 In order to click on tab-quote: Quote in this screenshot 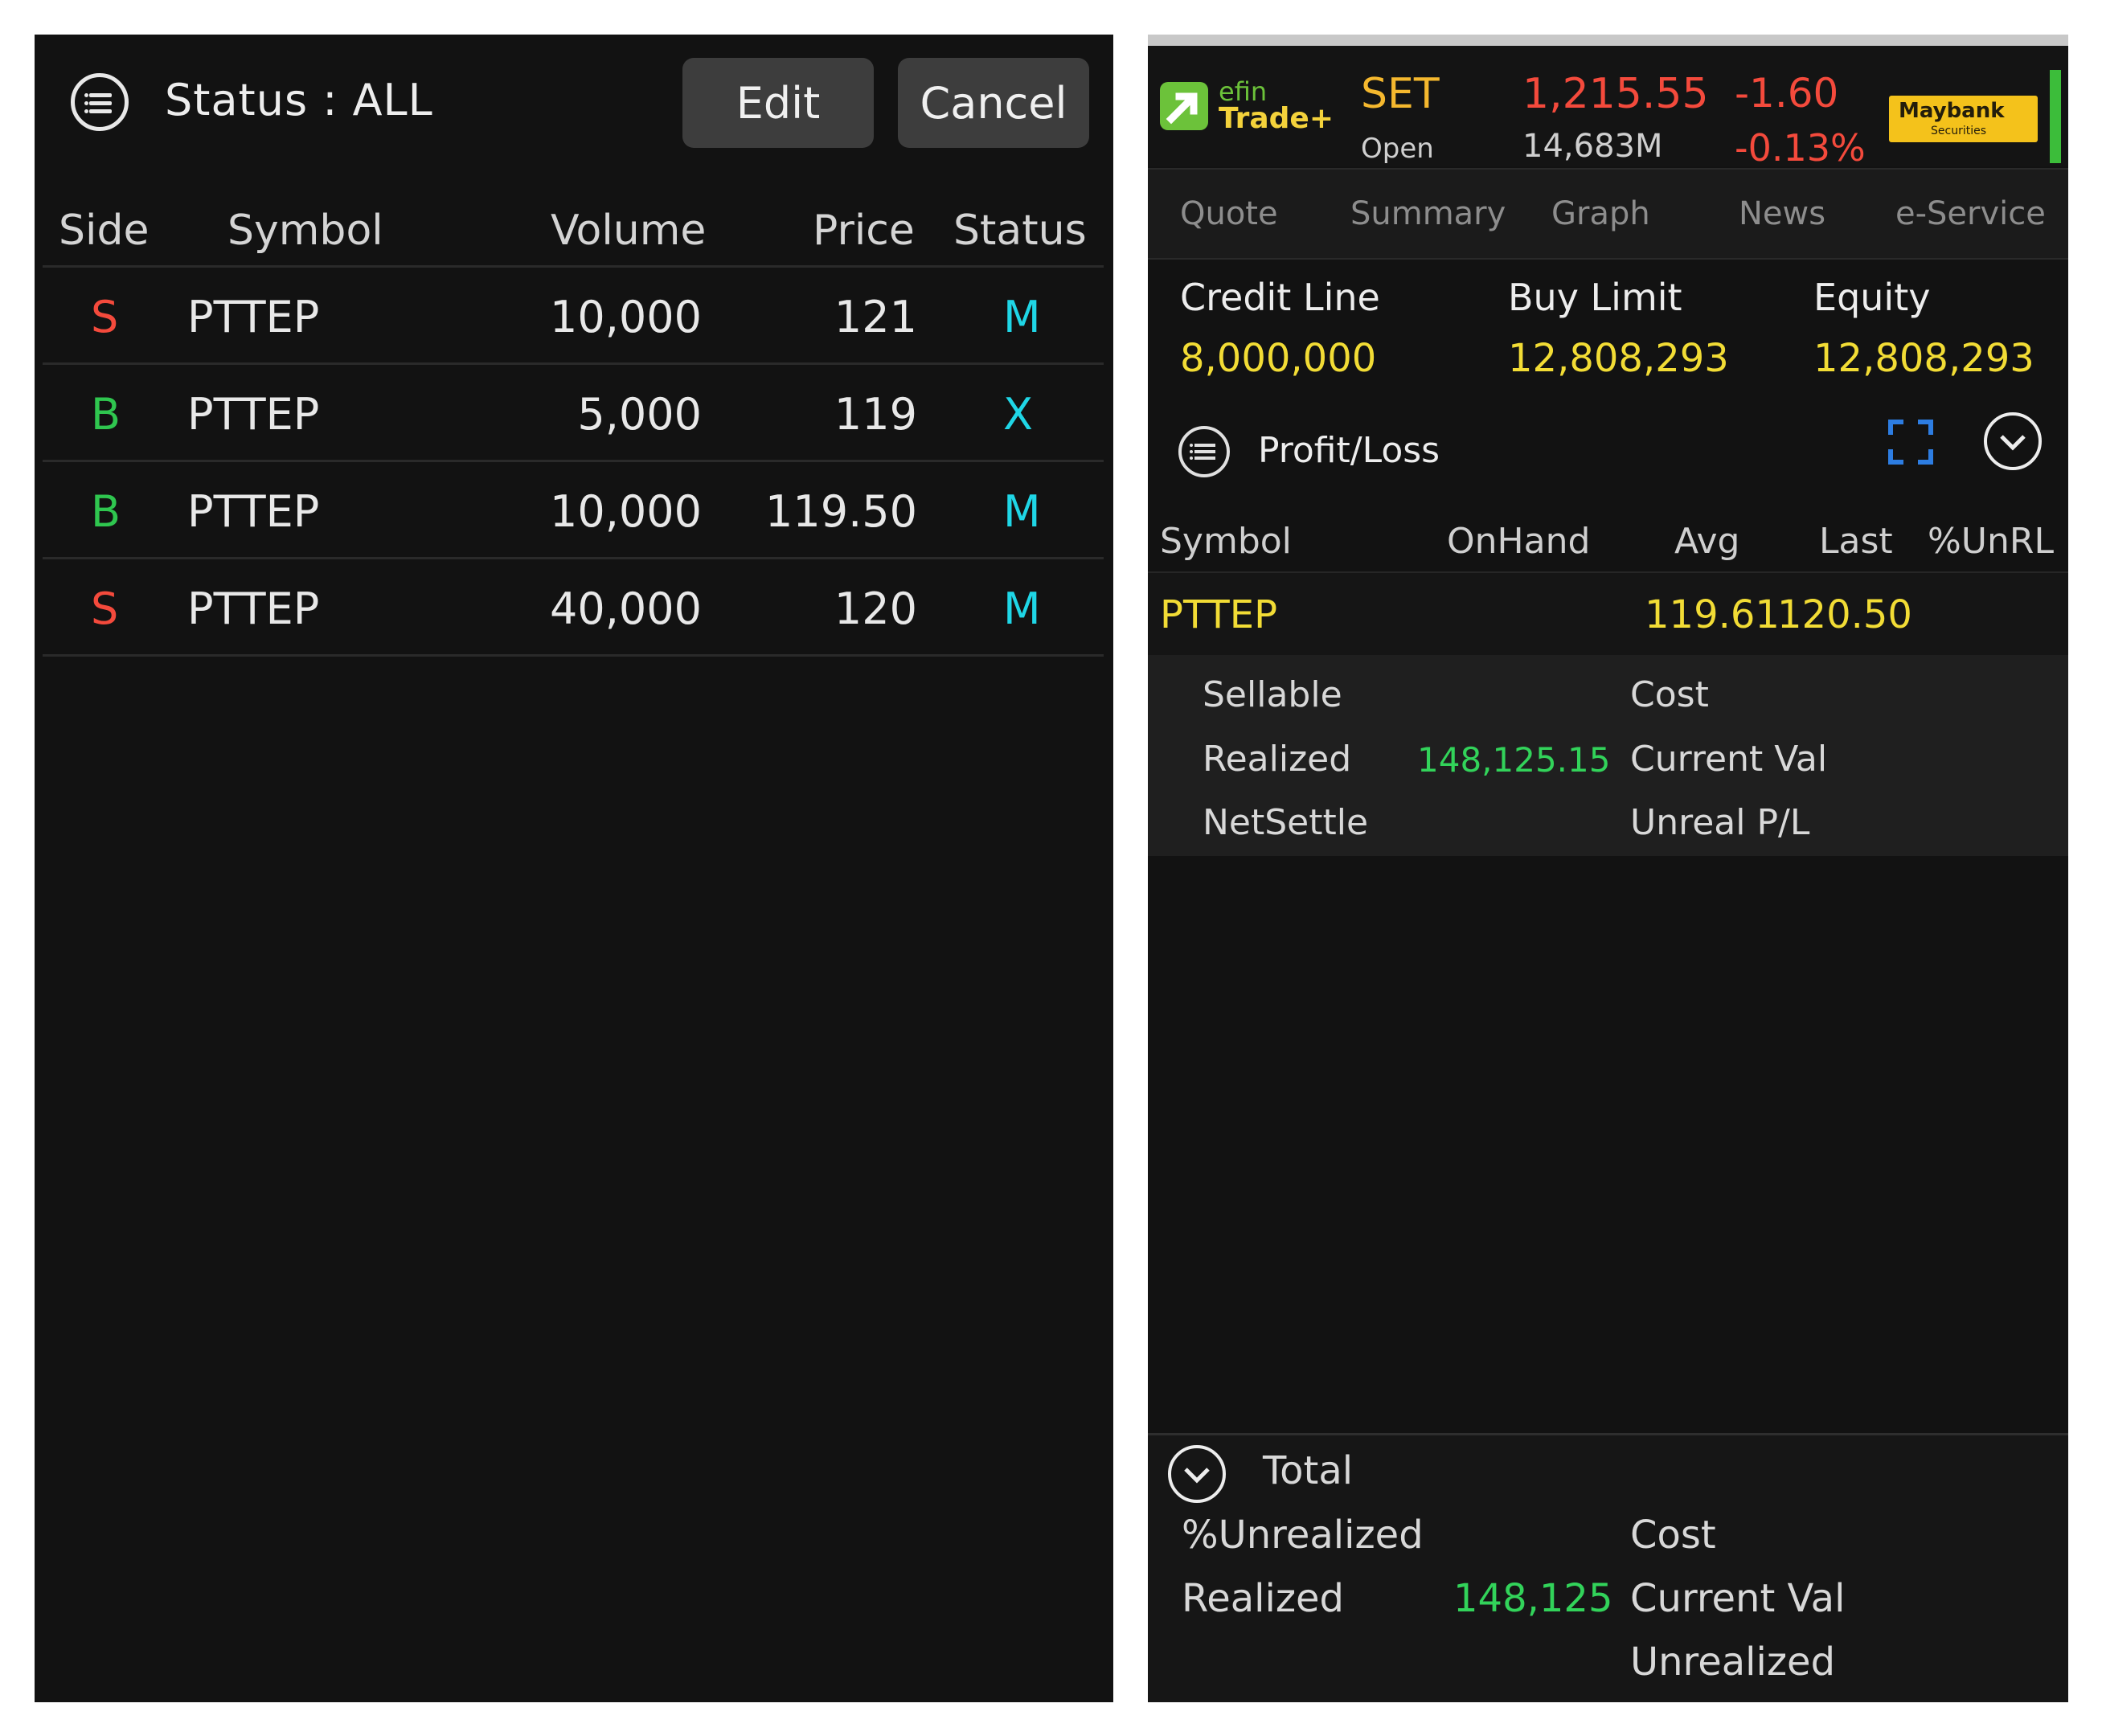, I will do `click(1229, 213)`.